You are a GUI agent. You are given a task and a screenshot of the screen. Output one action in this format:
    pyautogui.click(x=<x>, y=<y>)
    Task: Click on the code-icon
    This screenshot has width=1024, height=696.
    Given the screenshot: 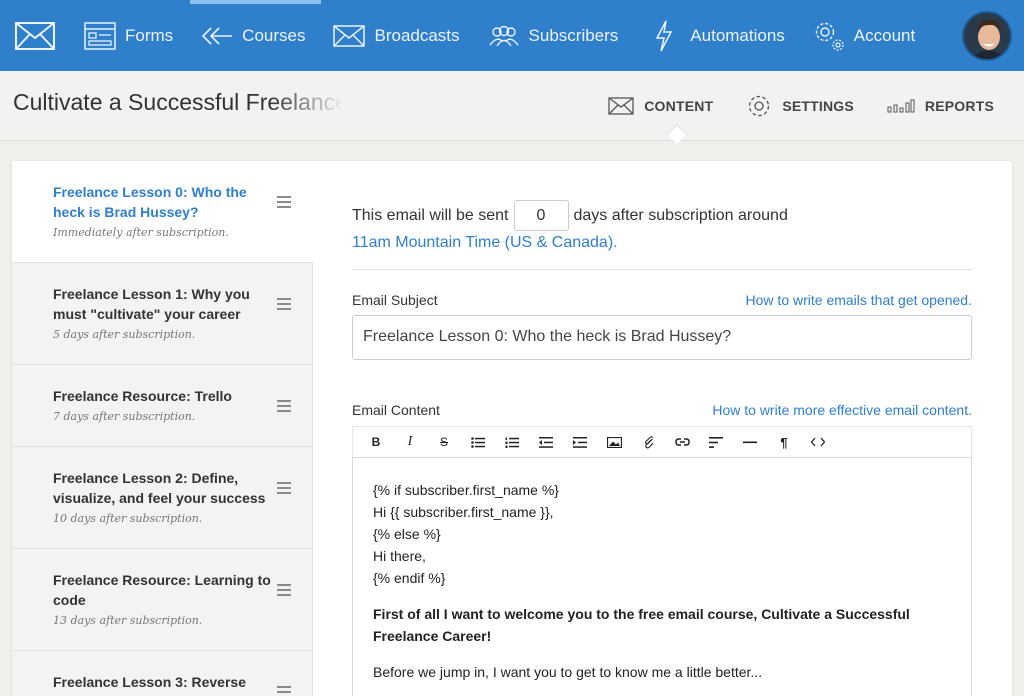 What is the action you would take?
    pyautogui.click(x=818, y=442)
    